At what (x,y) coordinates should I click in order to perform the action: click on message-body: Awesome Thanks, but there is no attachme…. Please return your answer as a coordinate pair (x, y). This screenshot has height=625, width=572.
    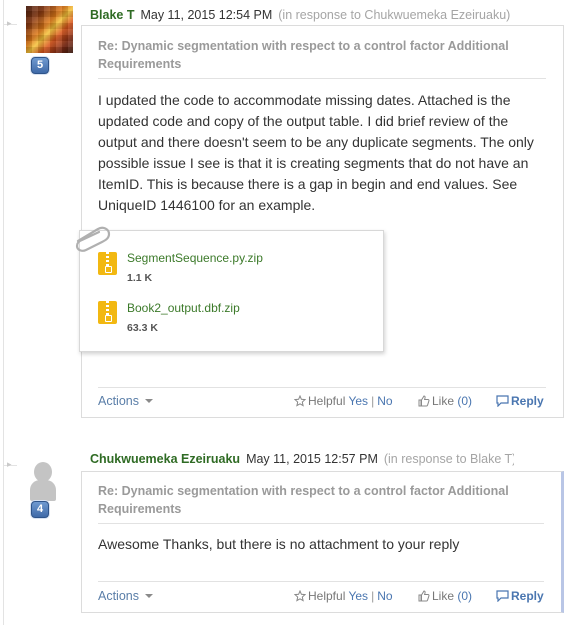
    Looking at the image, I should click on (279, 544).